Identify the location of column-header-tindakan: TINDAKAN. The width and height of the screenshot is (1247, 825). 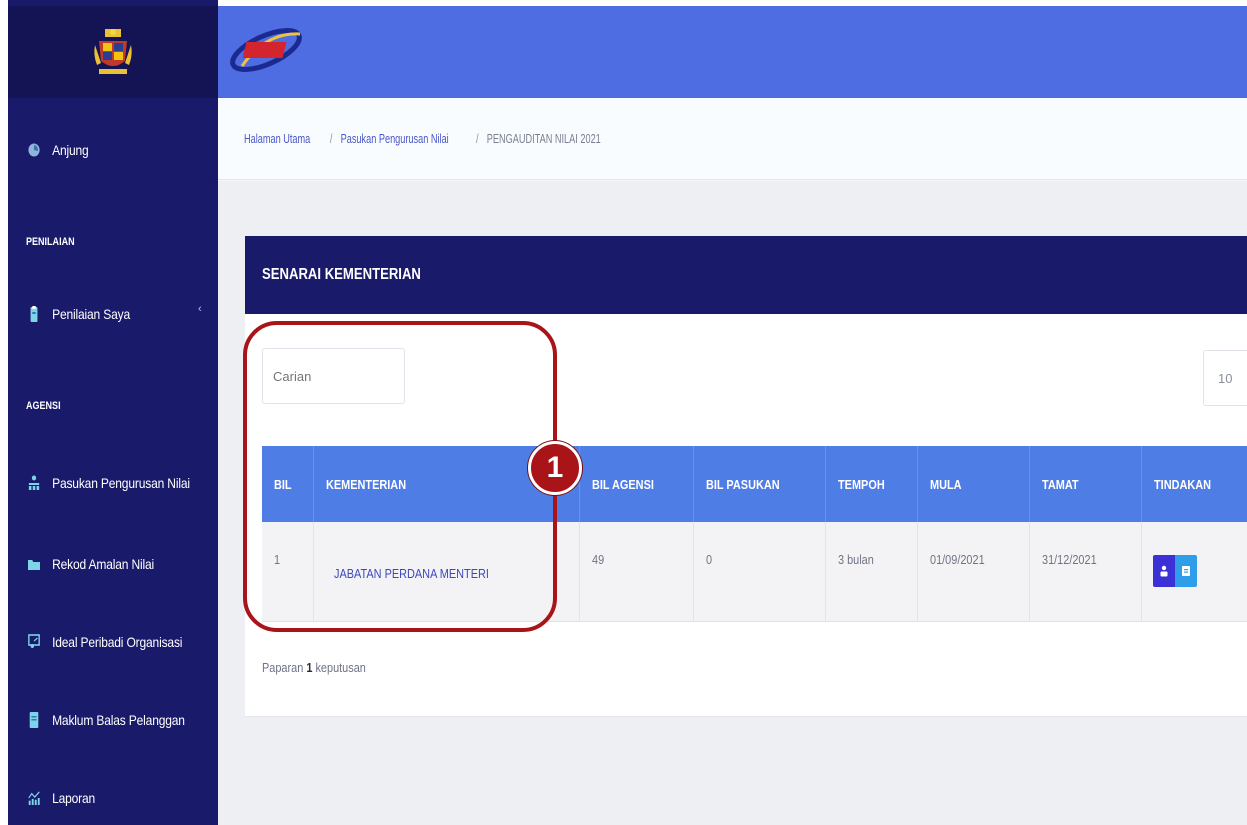
(1183, 484).